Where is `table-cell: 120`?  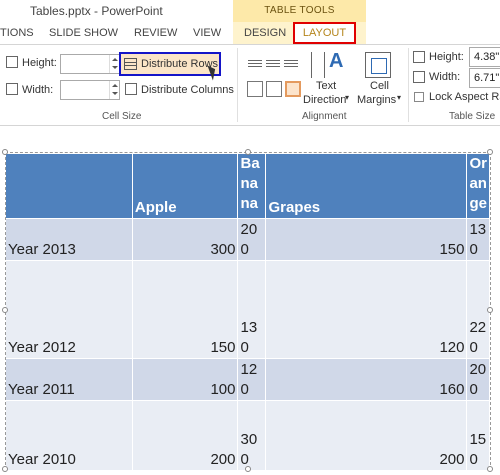
table-cell: 120 is located at coordinates (366, 309).